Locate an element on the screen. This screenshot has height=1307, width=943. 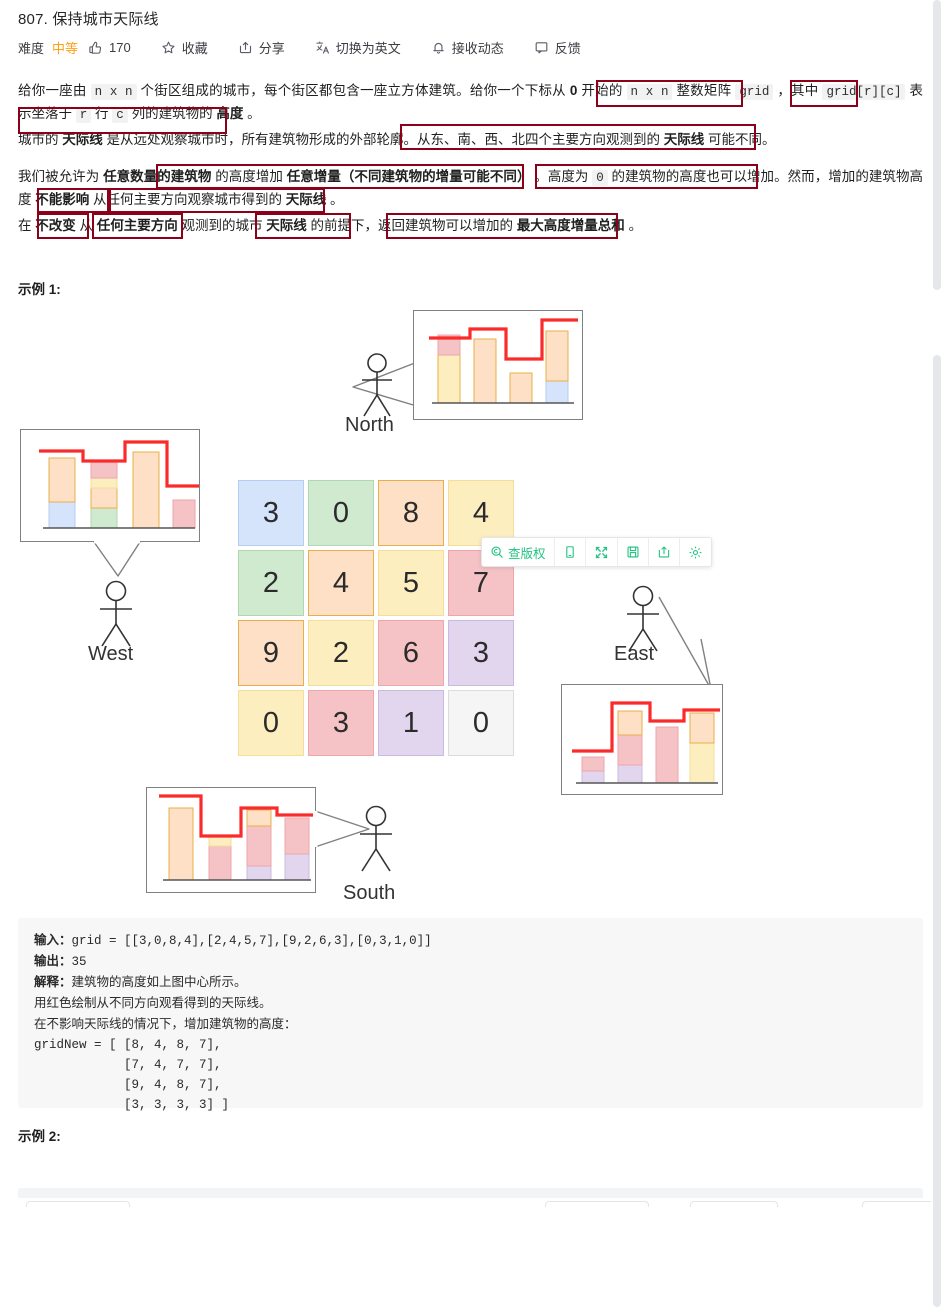
south-chart is located at coordinates (236, 837).